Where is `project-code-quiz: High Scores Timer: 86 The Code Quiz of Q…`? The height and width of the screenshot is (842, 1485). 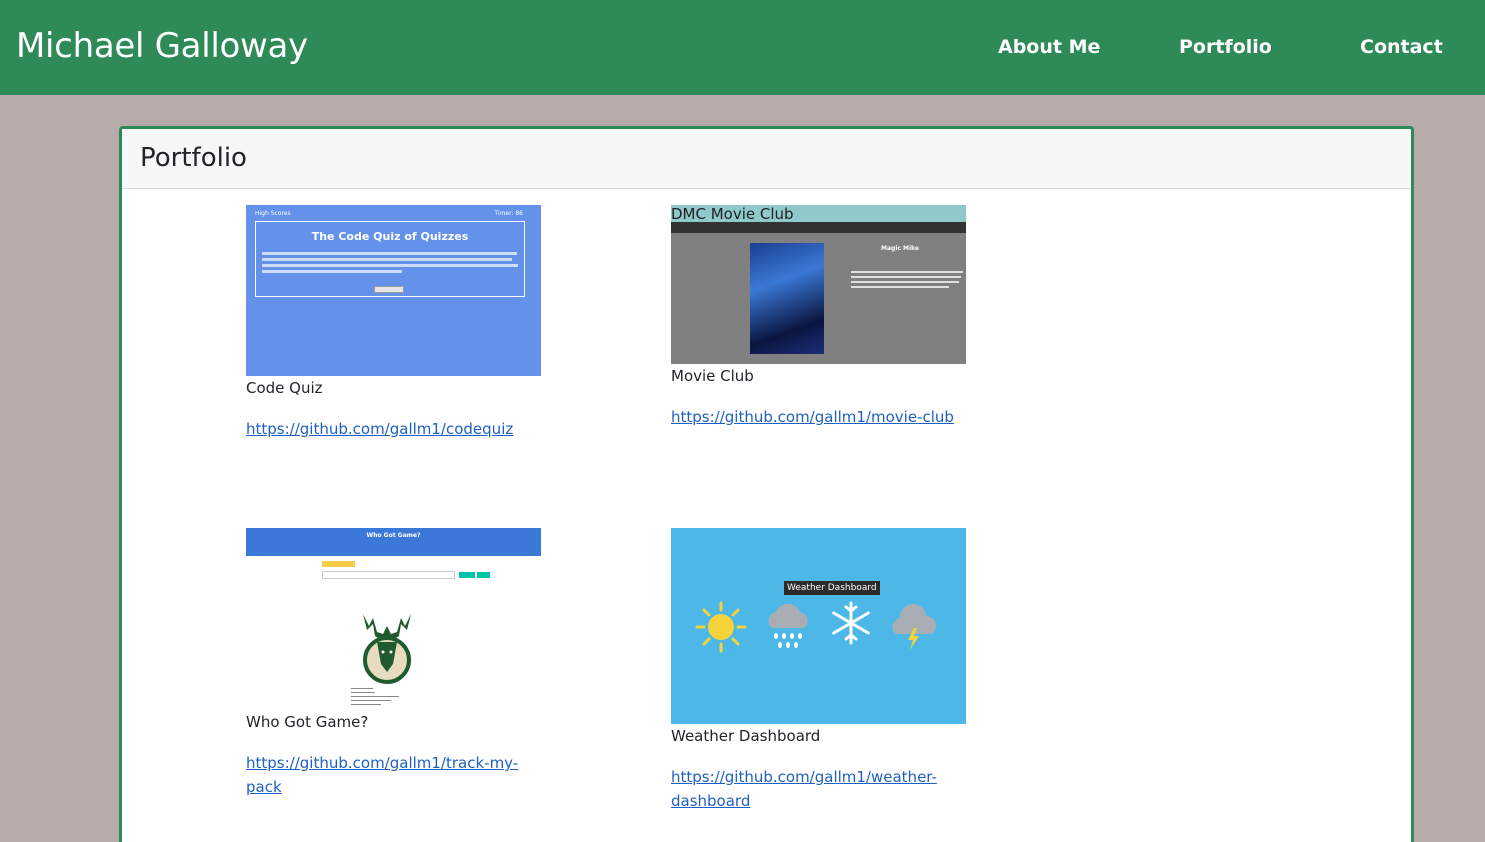
project-code-quiz: High Scores Timer: 86 The Code Quiz of Q… is located at coordinates (396, 323).